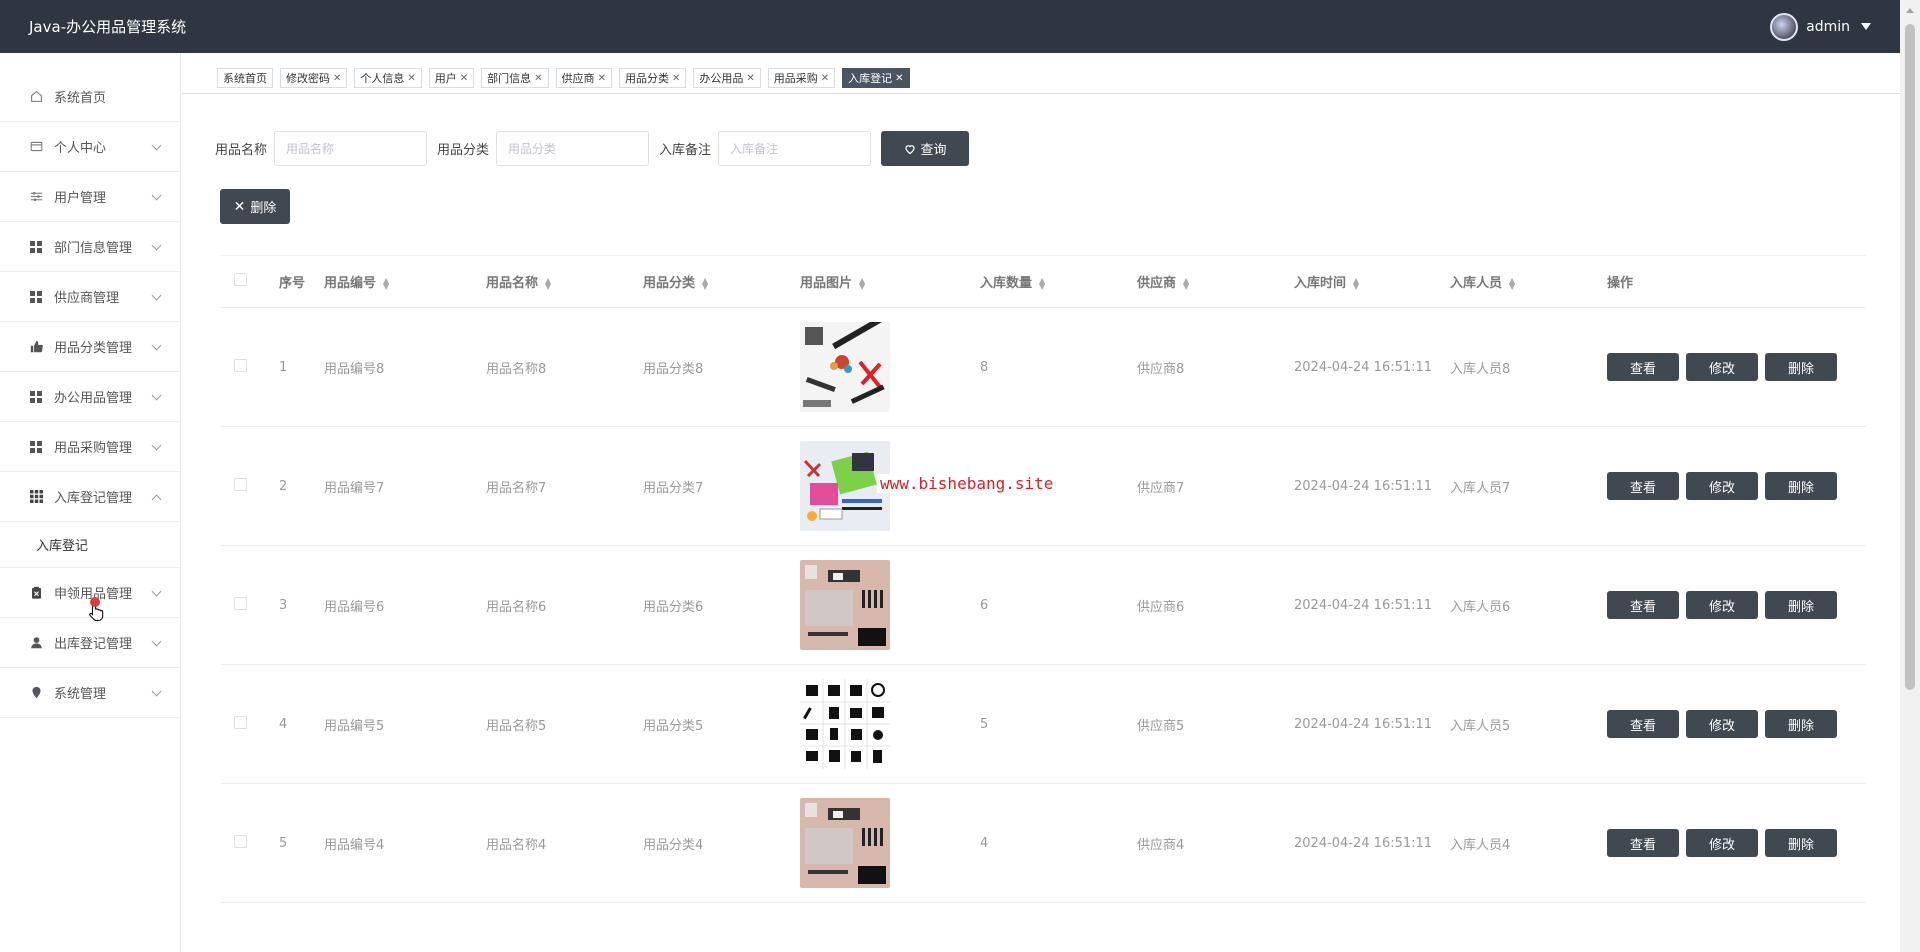 This screenshot has width=1920, height=952. I want to click on tab: 用品分类 ✕, so click(652, 78).